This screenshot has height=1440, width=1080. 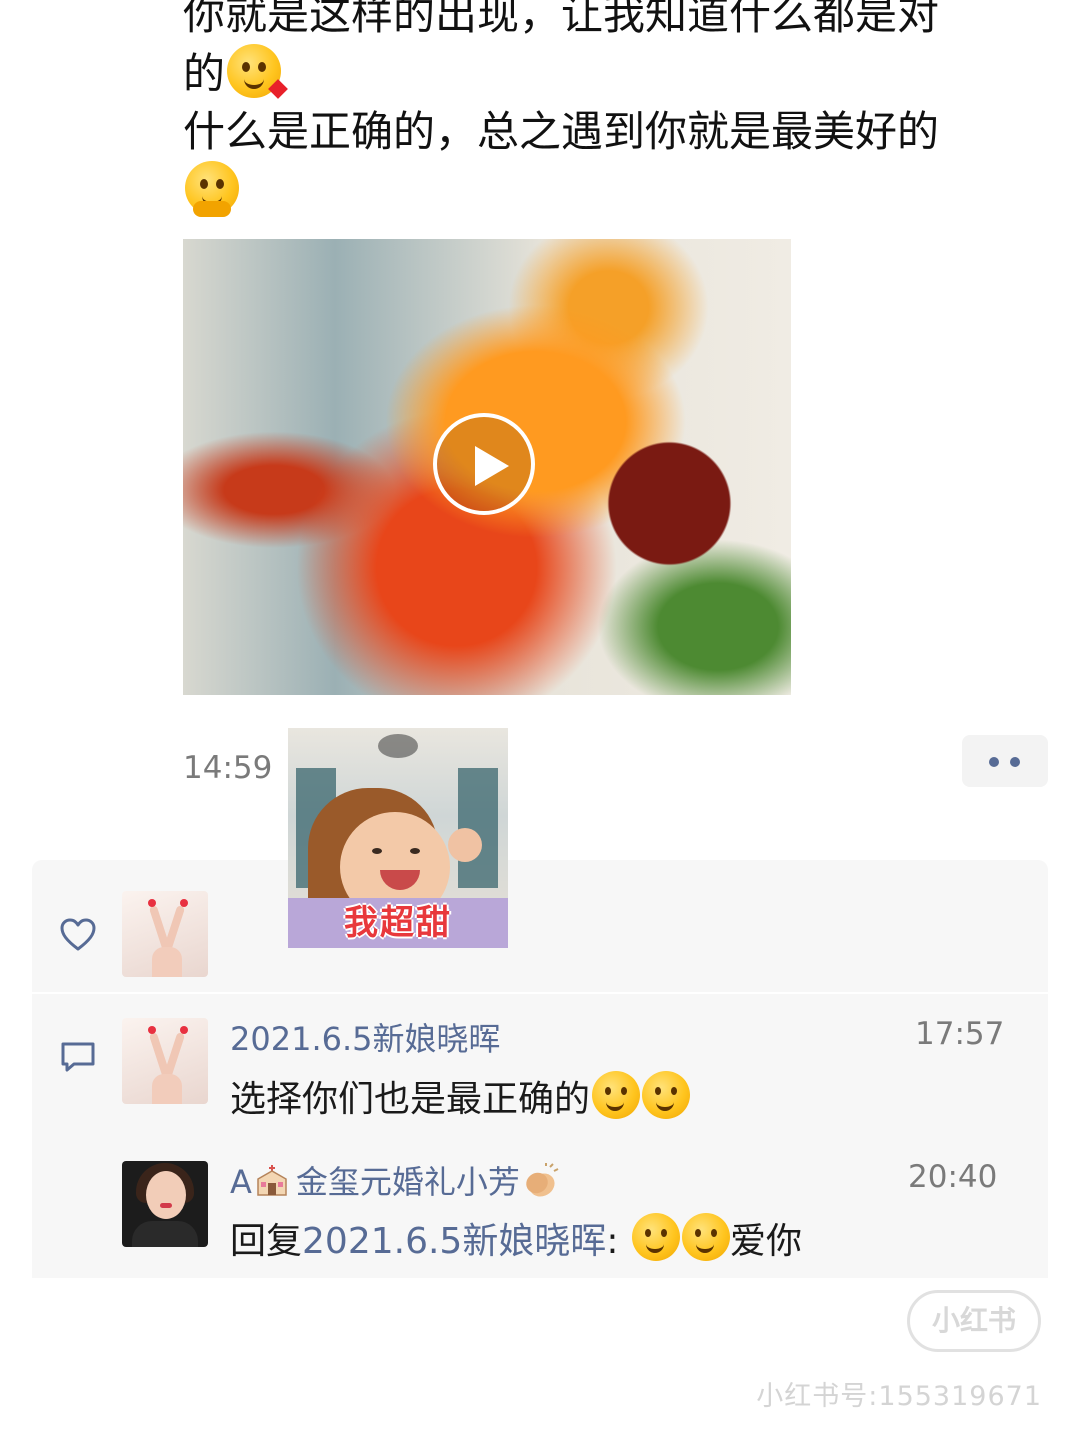 What do you see at coordinates (899, 1396) in the screenshot?
I see `watermark-id: 小红书号:155319671` at bounding box center [899, 1396].